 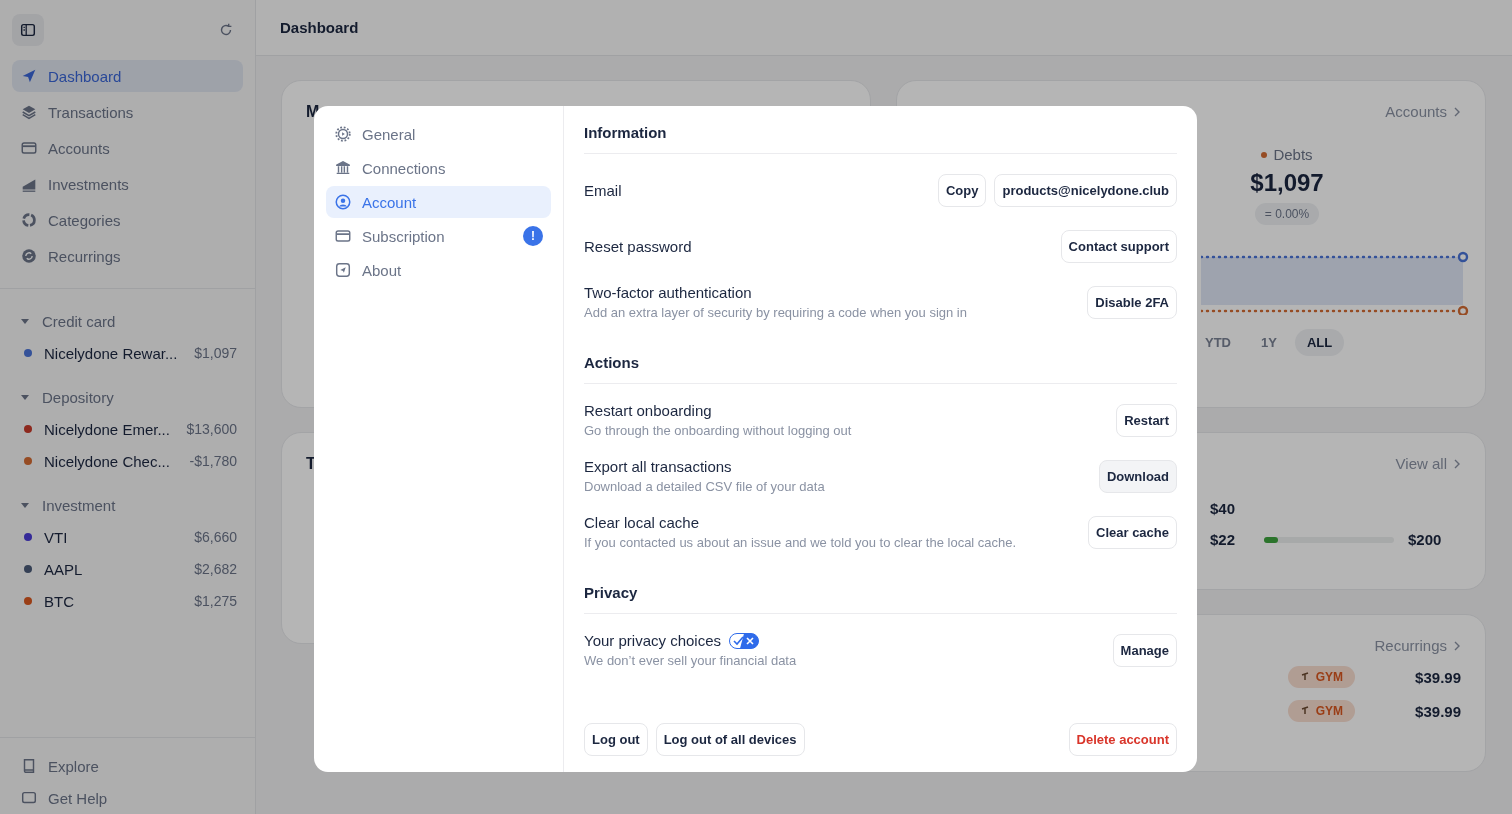 I want to click on settings-icon, so click(x=343, y=134).